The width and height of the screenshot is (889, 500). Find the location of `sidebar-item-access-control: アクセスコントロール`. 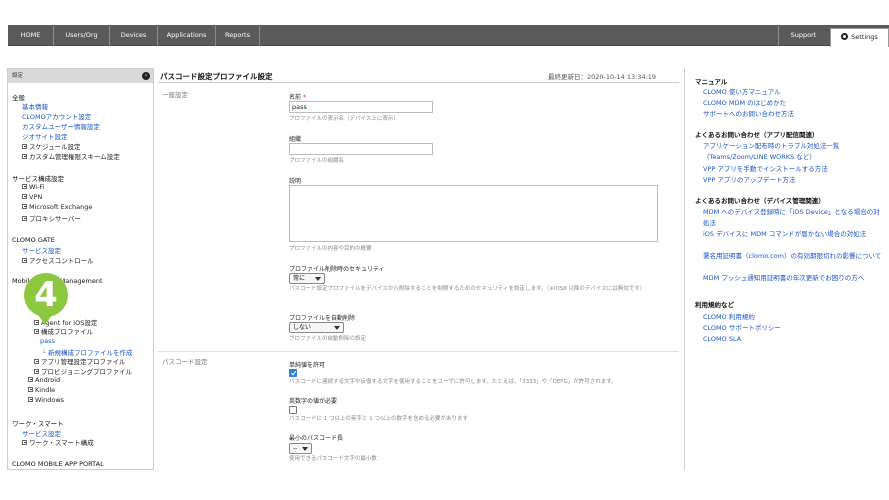

sidebar-item-access-control: アクセスコントロール is located at coordinates (58, 260).